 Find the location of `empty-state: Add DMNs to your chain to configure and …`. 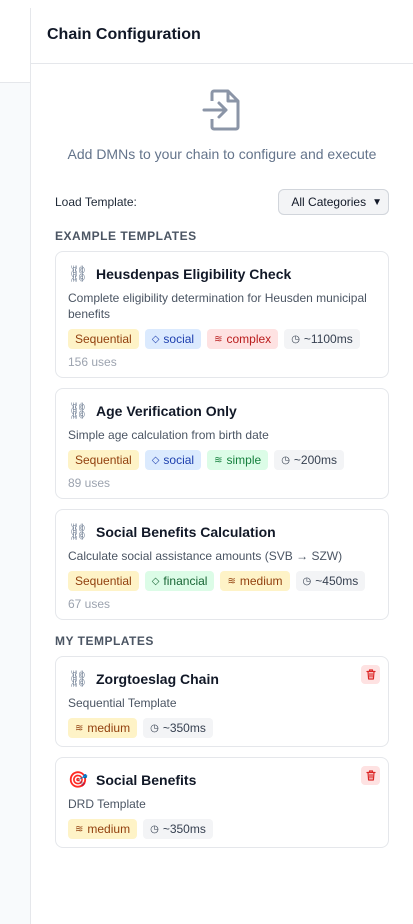

empty-state: Add DMNs to your chain to configure and … is located at coordinates (222, 121).